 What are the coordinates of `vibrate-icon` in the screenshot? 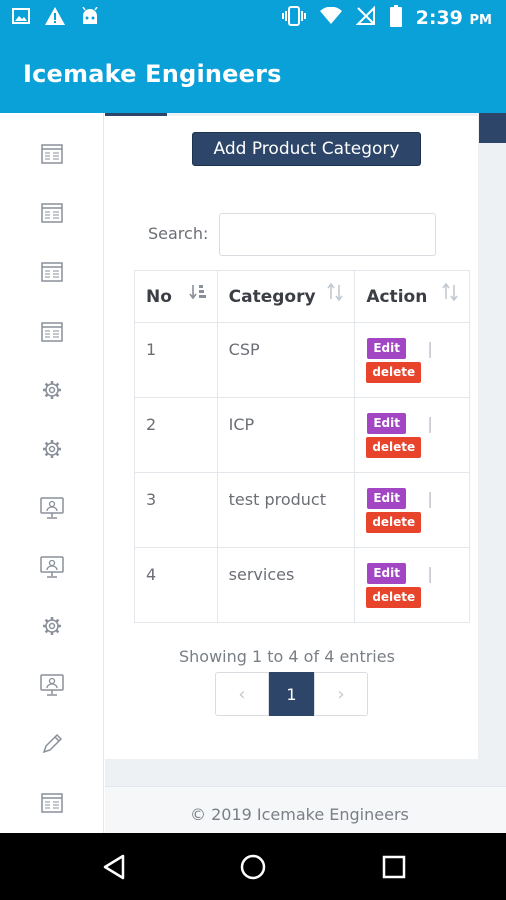 It's located at (293, 18).